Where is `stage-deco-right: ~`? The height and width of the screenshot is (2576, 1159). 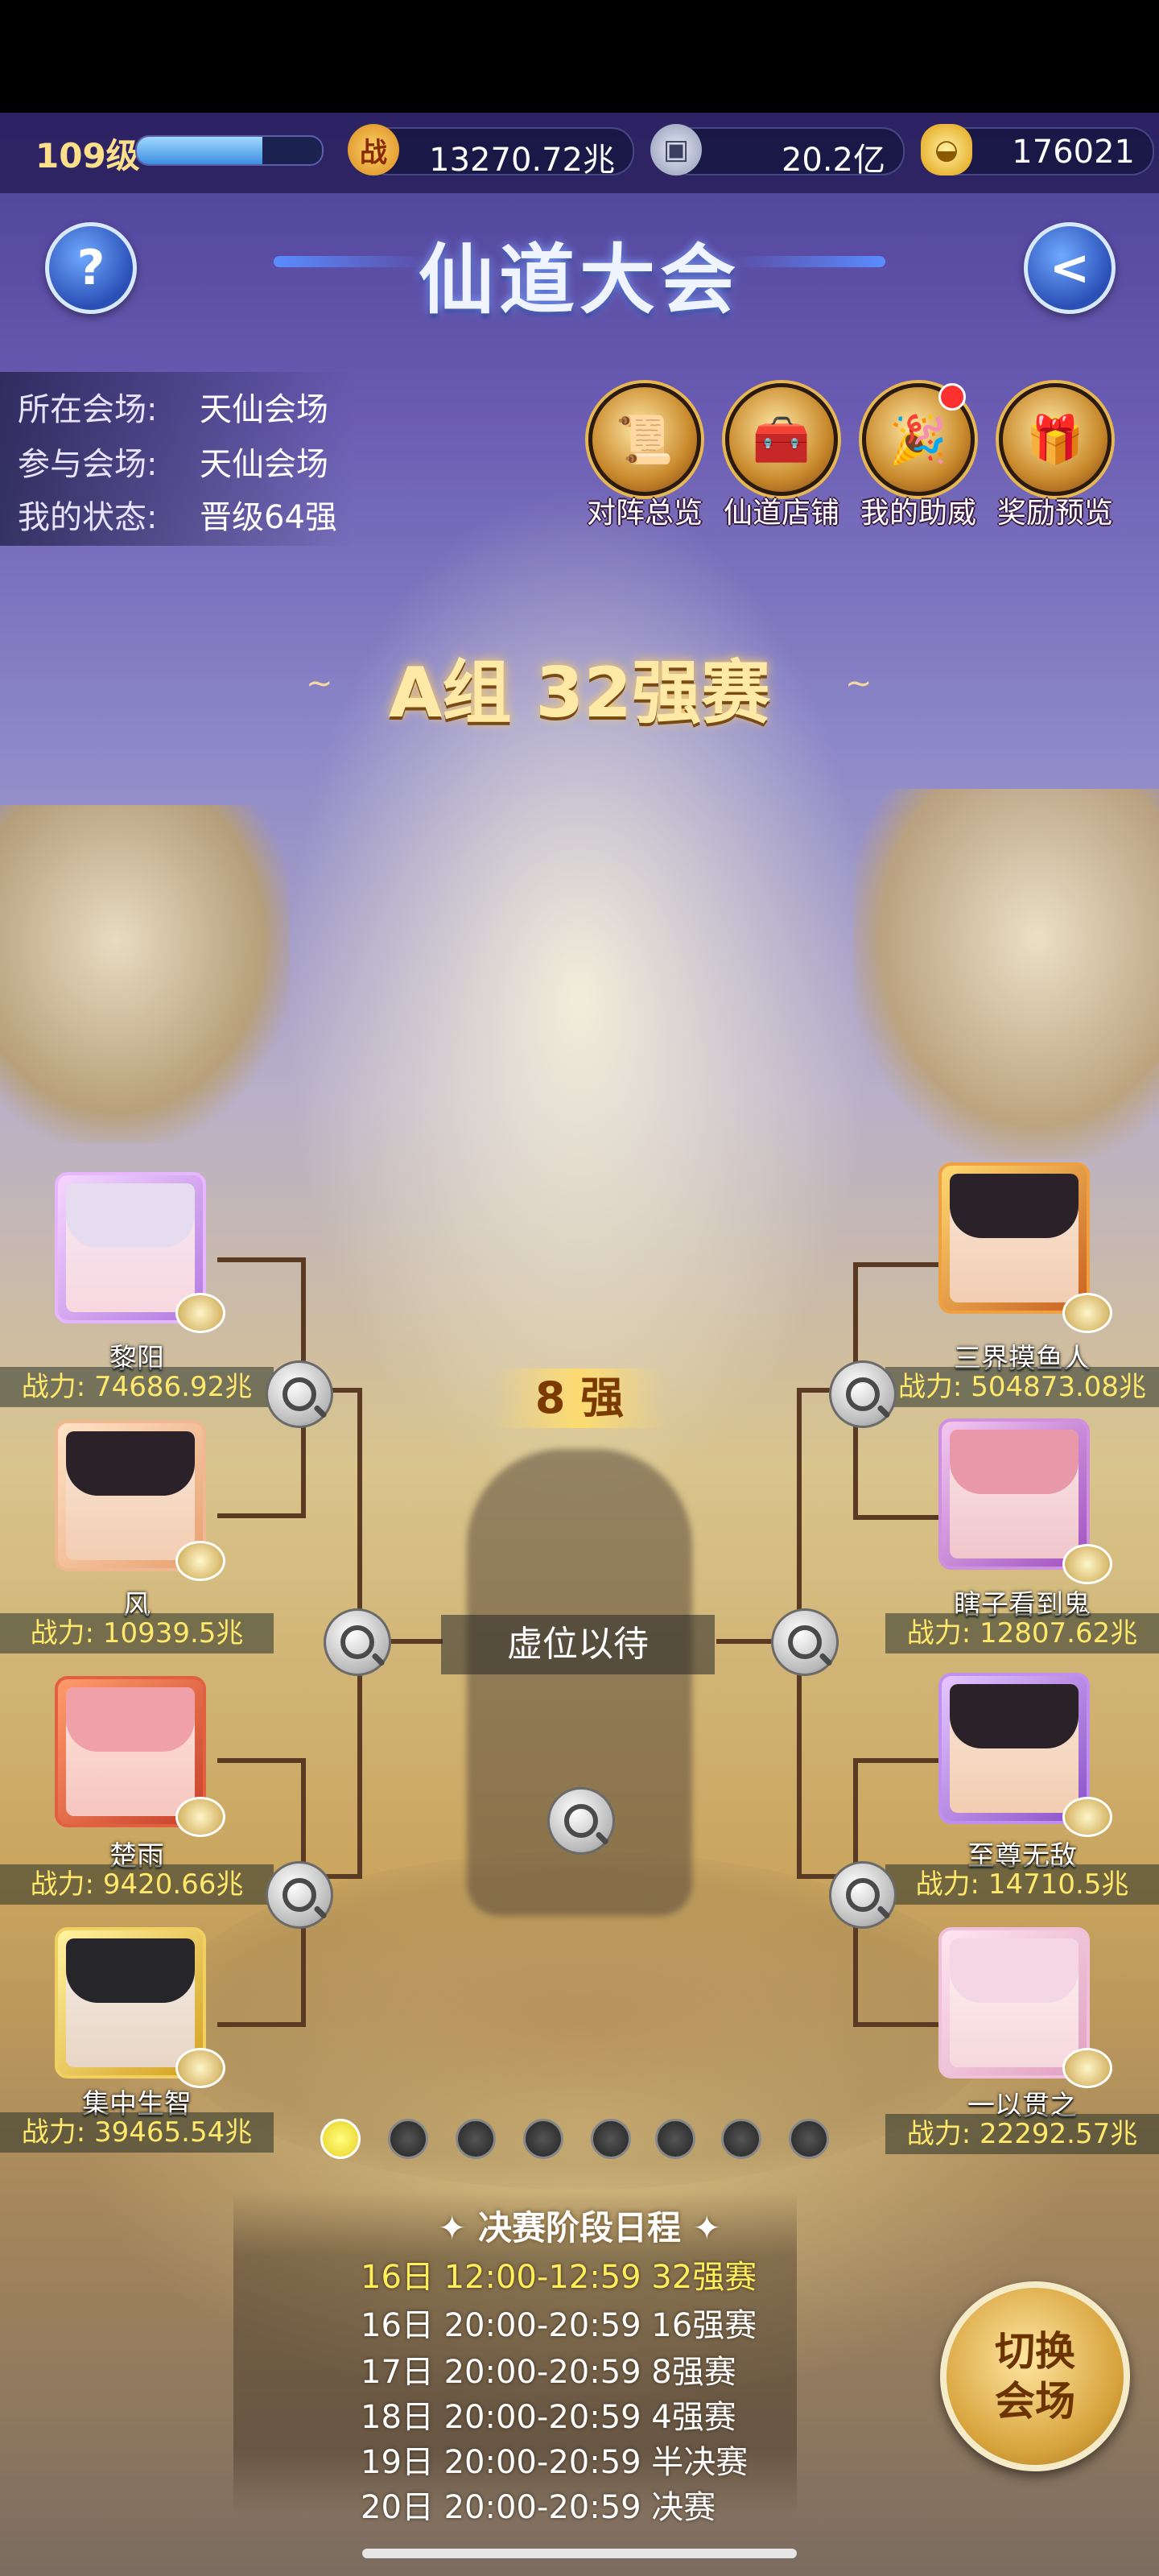
stage-deco-right: ~ is located at coordinates (858, 683).